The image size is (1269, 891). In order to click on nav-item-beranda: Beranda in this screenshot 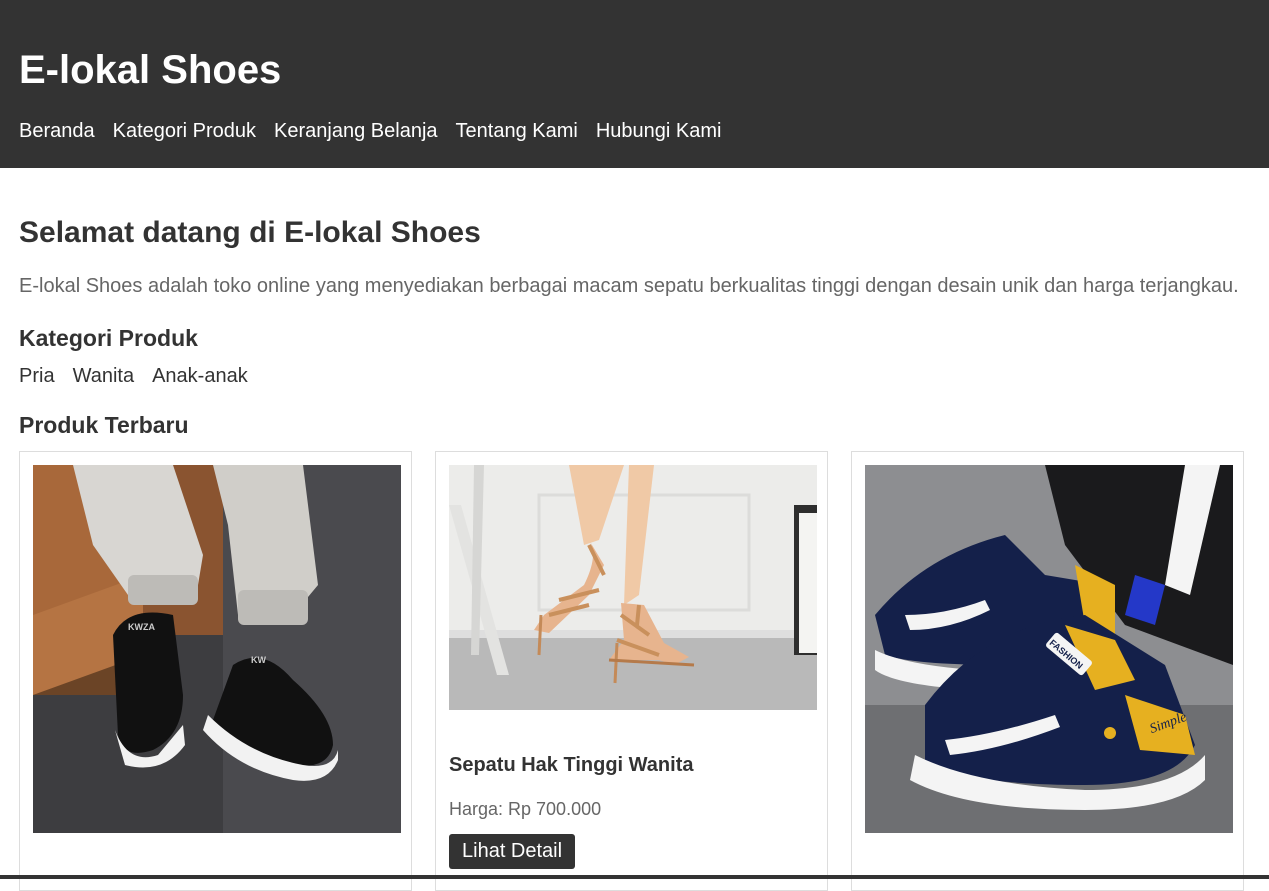, I will do `click(57, 131)`.